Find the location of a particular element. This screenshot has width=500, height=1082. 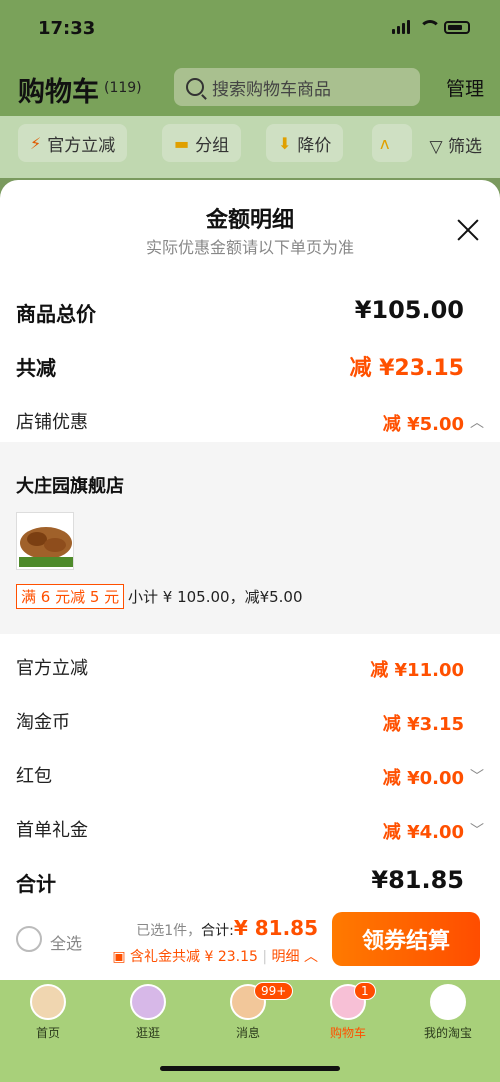

messages-avatar-icon: 99+ is located at coordinates (262, 1001).